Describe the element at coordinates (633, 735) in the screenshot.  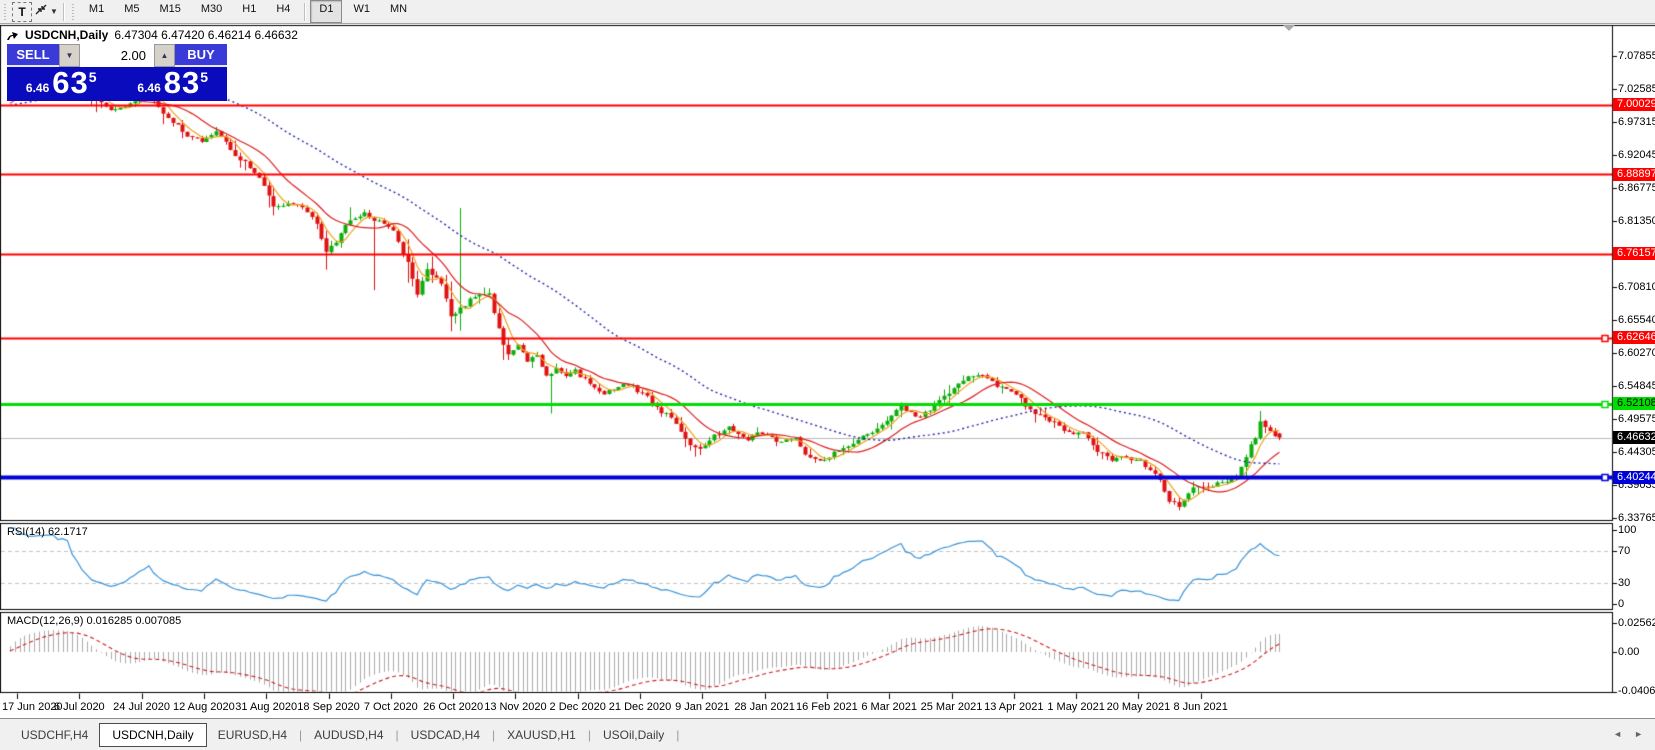
I see `chart-tab-USOil-Daily: USOil,Daily` at that location.